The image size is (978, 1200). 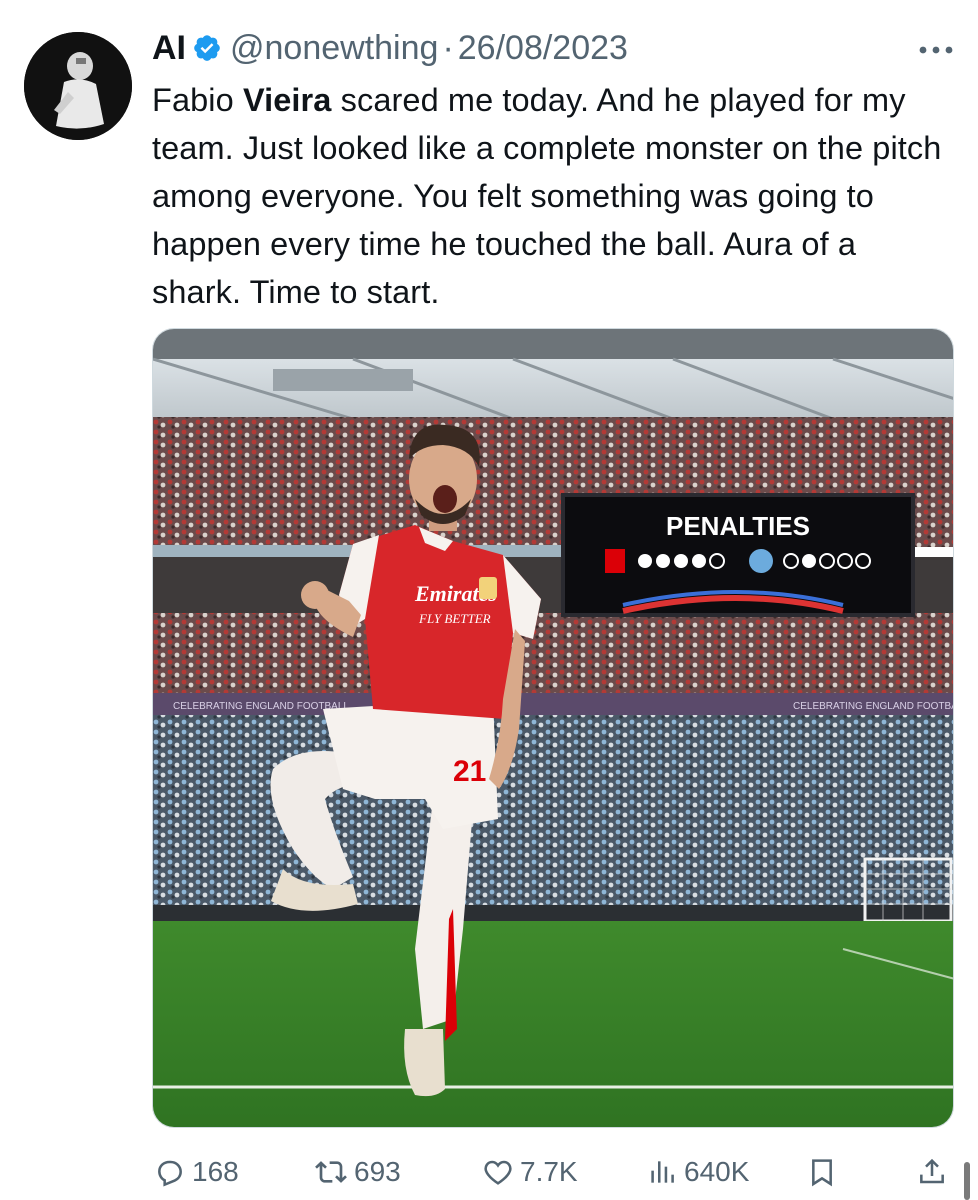 What do you see at coordinates (717, 1171) in the screenshot?
I see `view-count: 640K` at bounding box center [717, 1171].